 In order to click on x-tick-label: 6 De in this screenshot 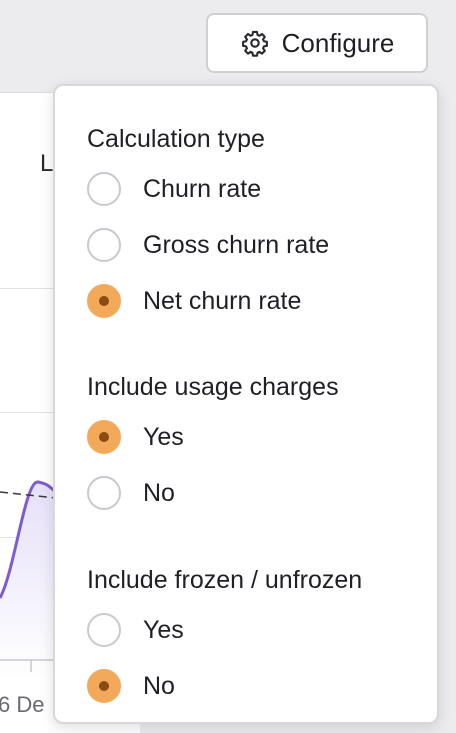, I will do `click(22, 704)`.